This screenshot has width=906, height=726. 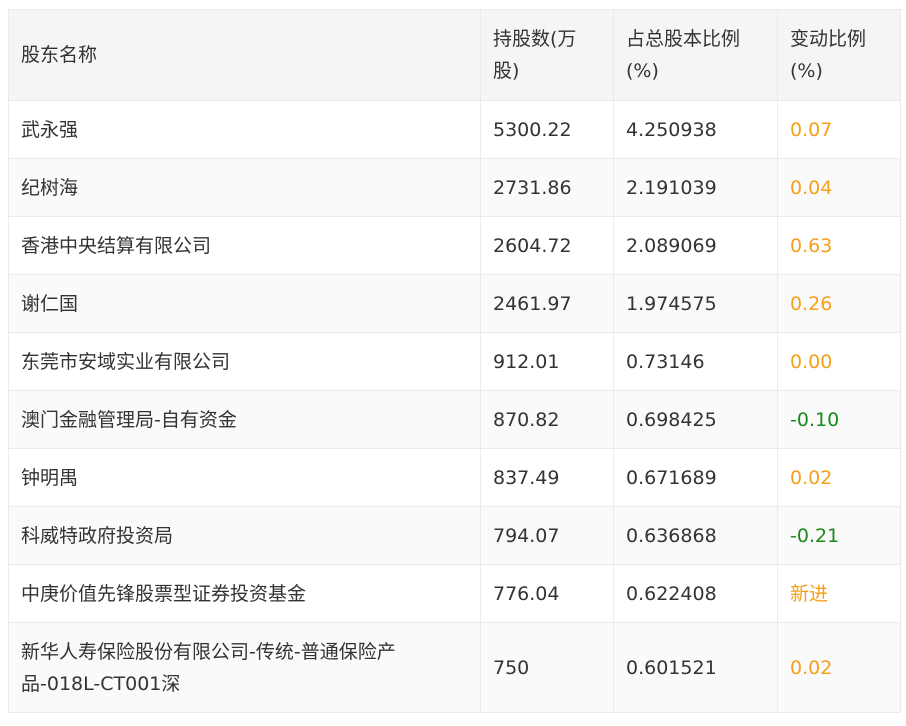 I want to click on table-header: 股东名称 持股数(万股) 占总股本比例(%) 变动比例(%), so click(x=454, y=55).